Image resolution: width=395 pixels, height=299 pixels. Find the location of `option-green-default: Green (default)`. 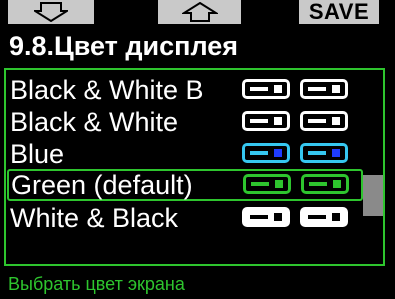

option-green-default: Green (default) is located at coordinates (185, 185).